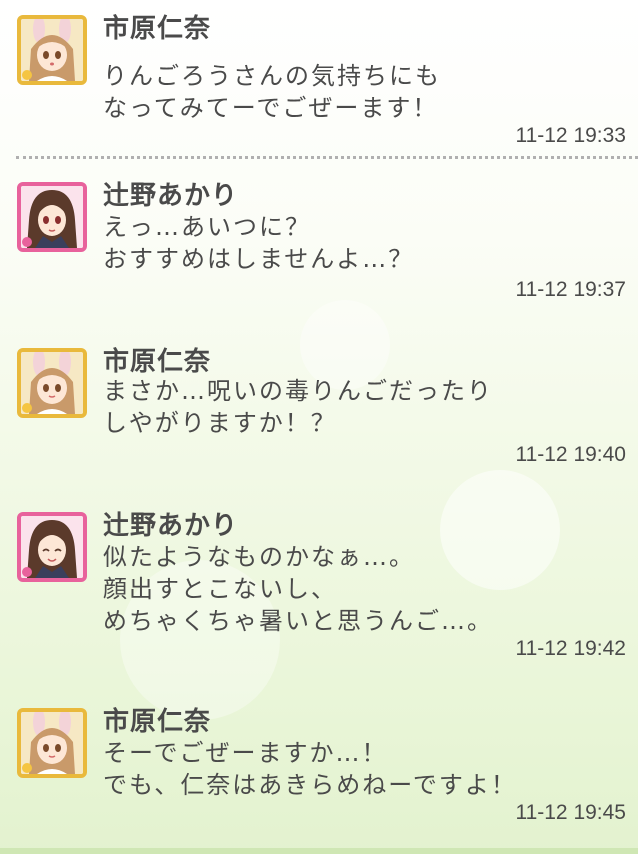 The image size is (638, 854). Describe the element at coordinates (319, 851) in the screenshot. I see `bottom-bar` at that location.